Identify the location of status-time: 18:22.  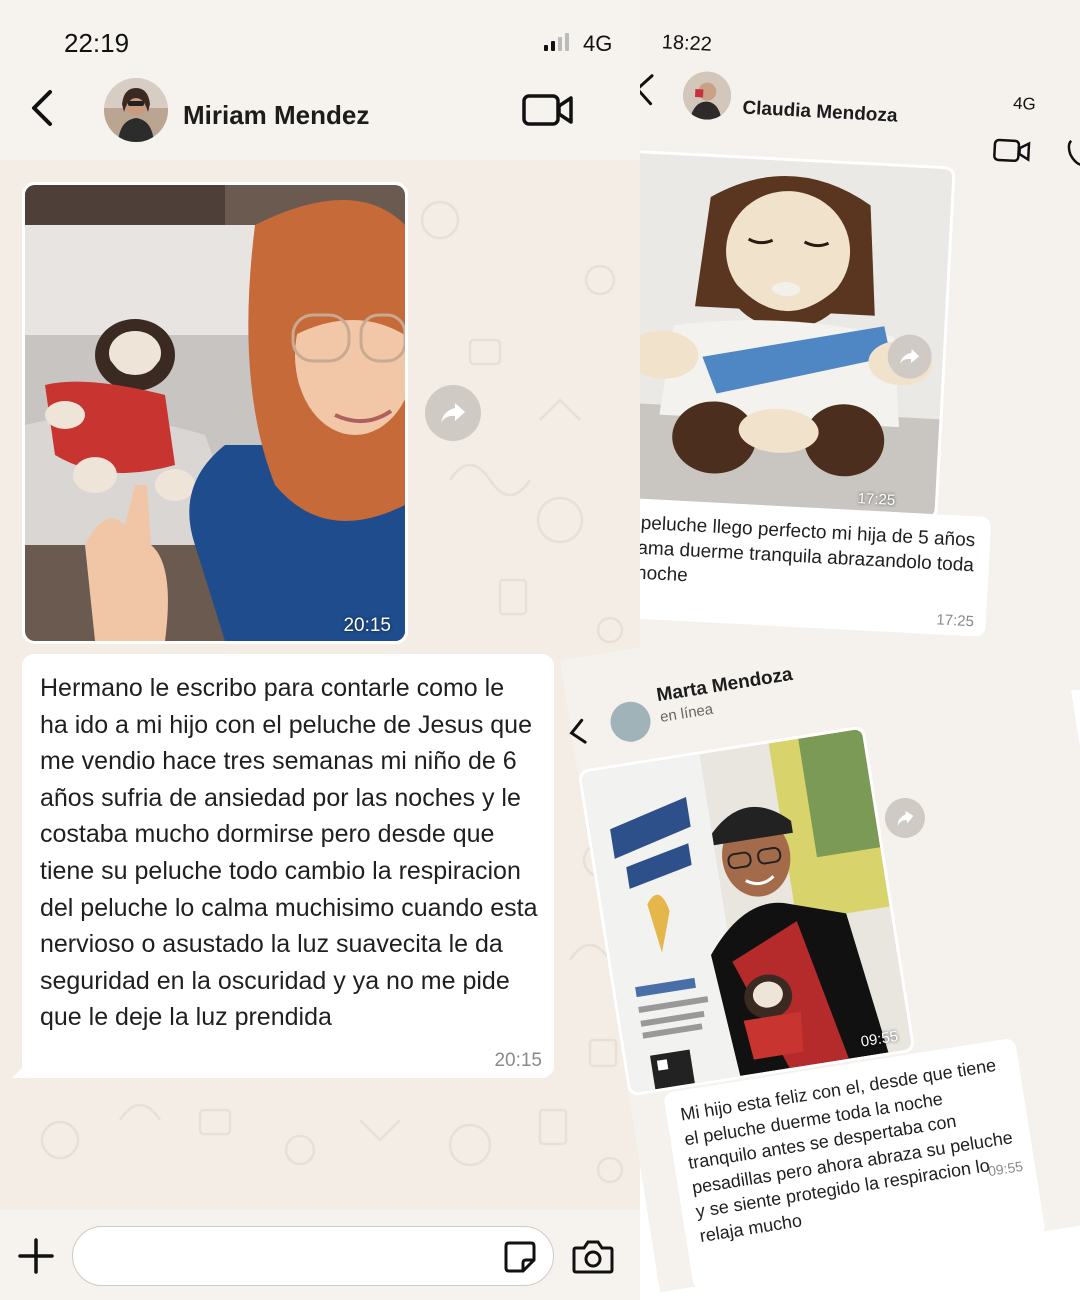
(687, 43).